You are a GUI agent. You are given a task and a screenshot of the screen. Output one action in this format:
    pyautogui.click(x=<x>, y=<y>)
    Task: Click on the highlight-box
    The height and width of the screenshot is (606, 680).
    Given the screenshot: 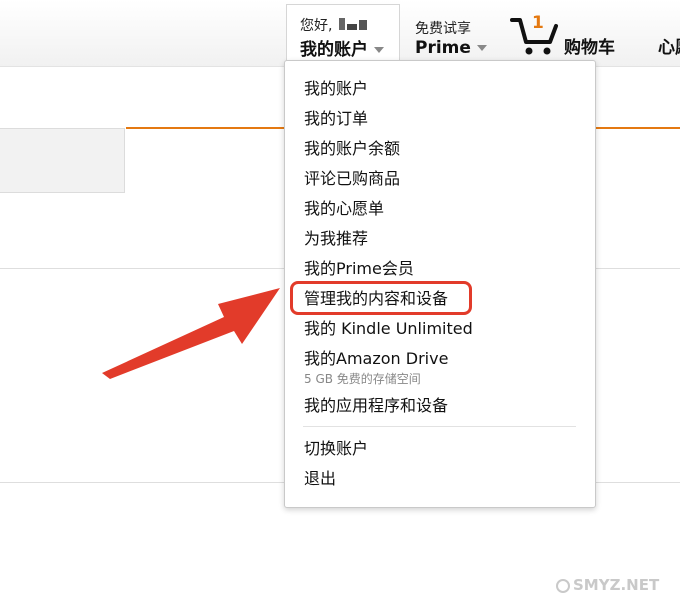 What is the action you would take?
    pyautogui.click(x=381, y=298)
    